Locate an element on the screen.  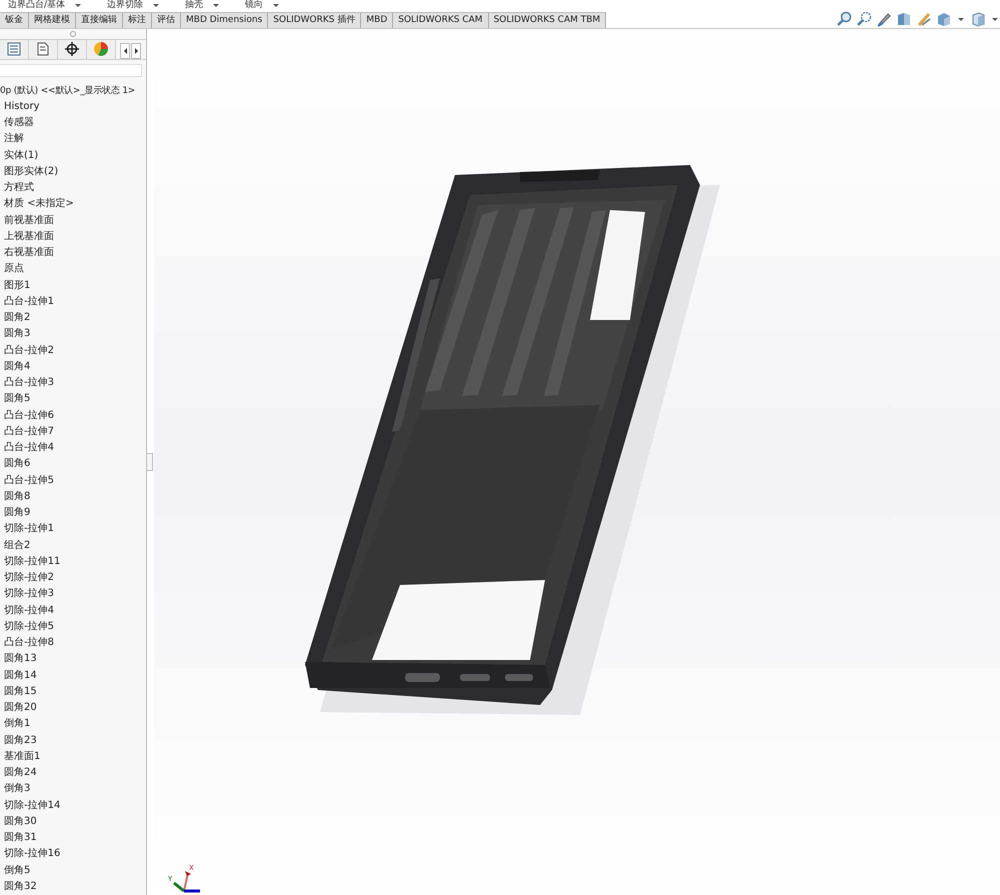
tree-item: 圆角9 is located at coordinates (73, 513).